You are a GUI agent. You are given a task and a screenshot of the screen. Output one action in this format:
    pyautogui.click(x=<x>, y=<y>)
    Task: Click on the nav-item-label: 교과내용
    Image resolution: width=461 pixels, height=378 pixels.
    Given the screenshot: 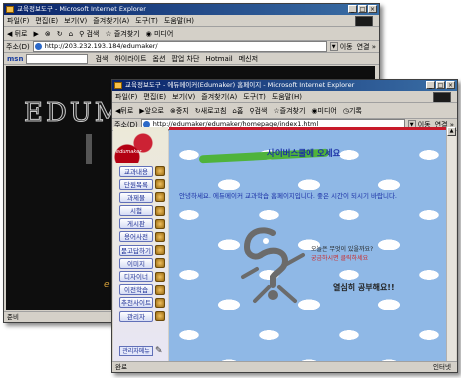 What is the action you would take?
    pyautogui.click(x=136, y=171)
    